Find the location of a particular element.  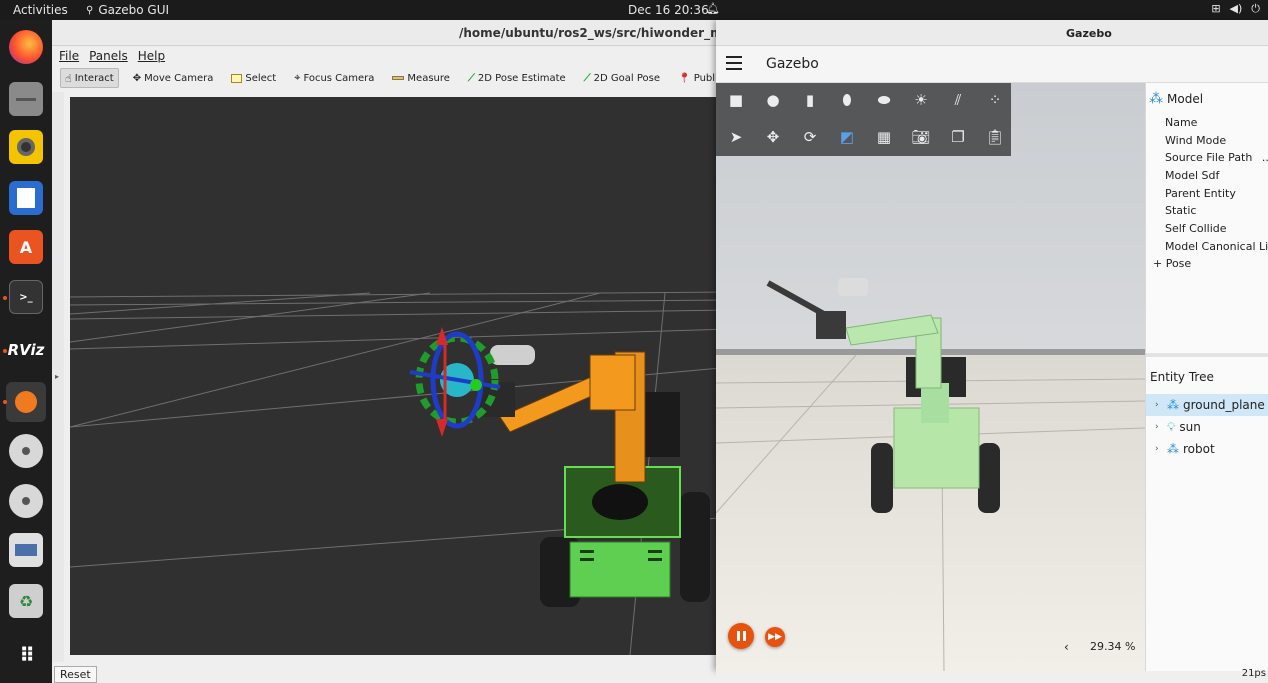

app-menu-label: Gazebo GUI is located at coordinates (134, 10).